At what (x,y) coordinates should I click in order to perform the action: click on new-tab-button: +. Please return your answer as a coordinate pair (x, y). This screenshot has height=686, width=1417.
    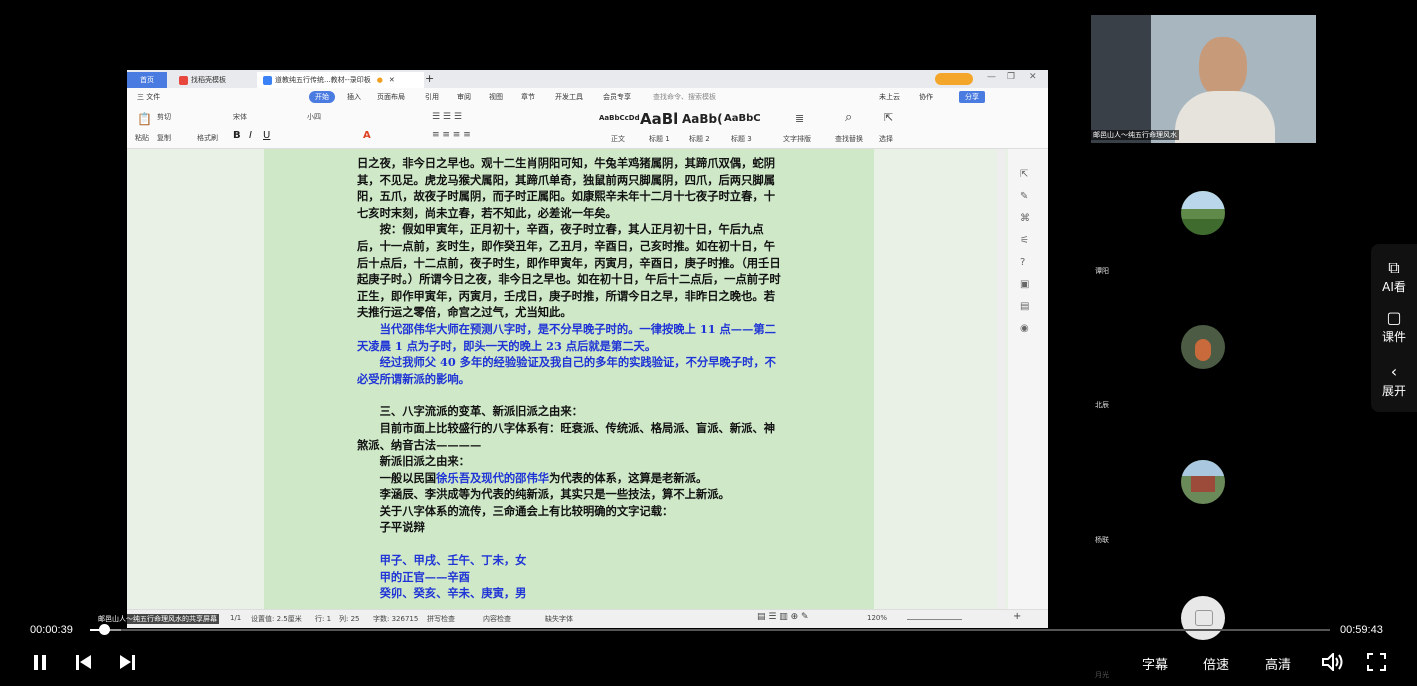
    Looking at the image, I should click on (429, 80).